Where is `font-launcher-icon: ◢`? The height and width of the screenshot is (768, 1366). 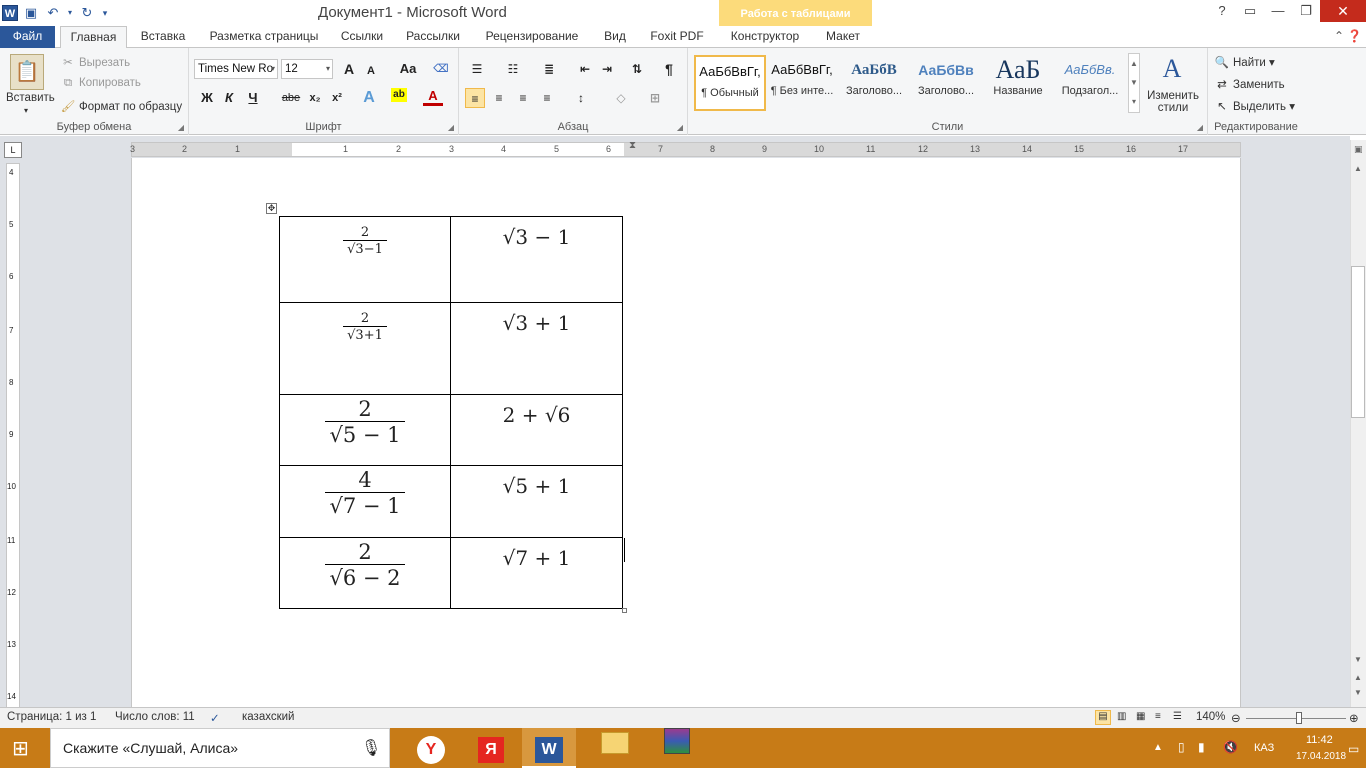 font-launcher-icon: ◢ is located at coordinates (451, 127).